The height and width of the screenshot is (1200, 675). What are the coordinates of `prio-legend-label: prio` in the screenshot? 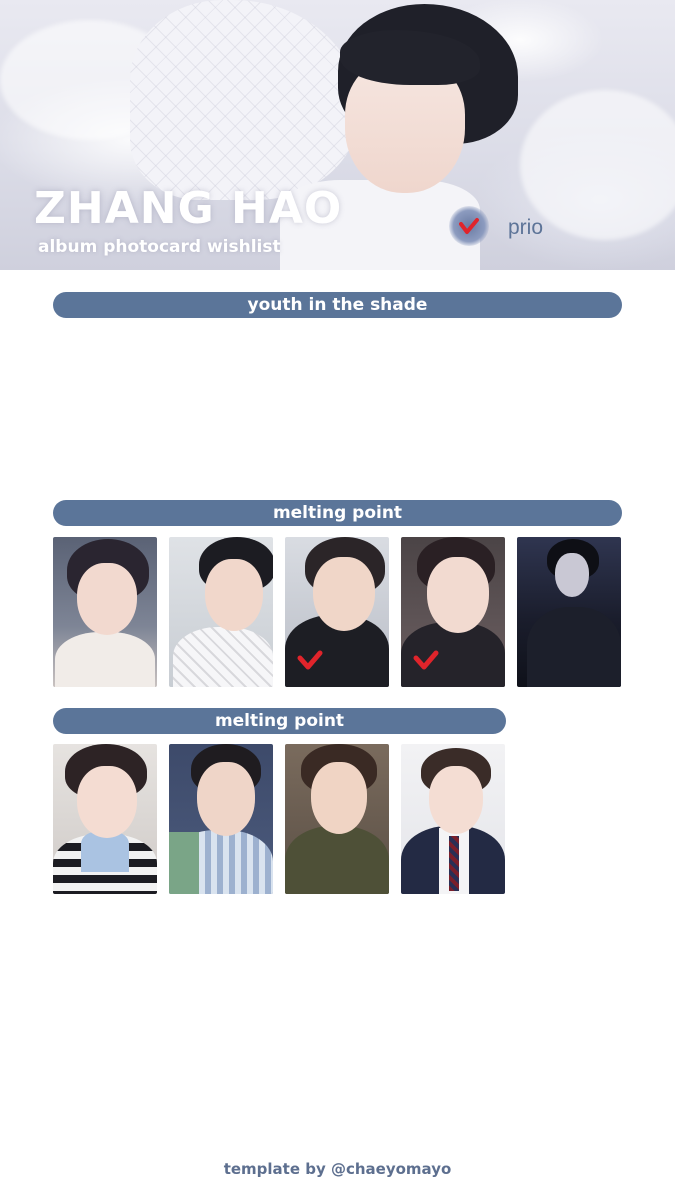 It's located at (526, 227).